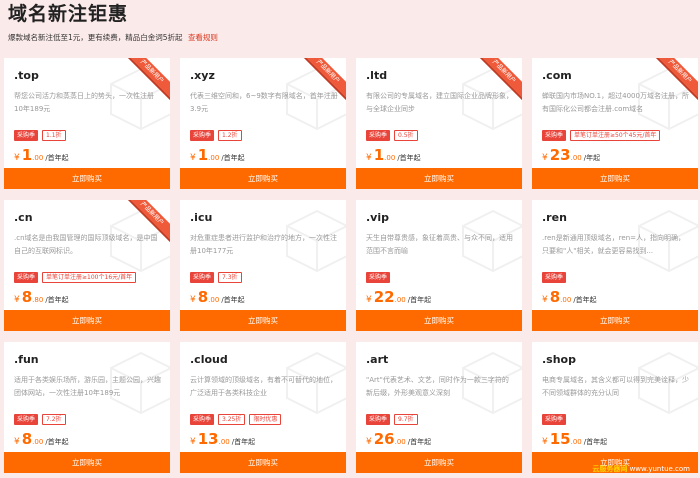  I want to click on domain-description: 帮您公司活力和蒸蒸日上的势头，一次性注册10年189元, so click(84, 102).